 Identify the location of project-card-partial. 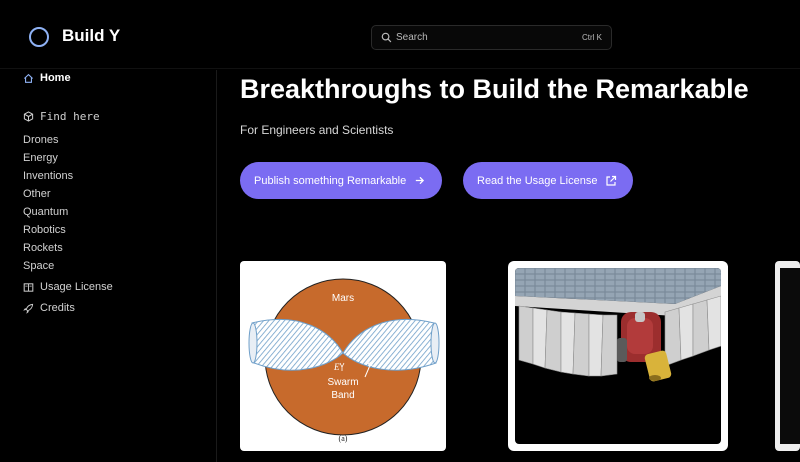
(787, 356).